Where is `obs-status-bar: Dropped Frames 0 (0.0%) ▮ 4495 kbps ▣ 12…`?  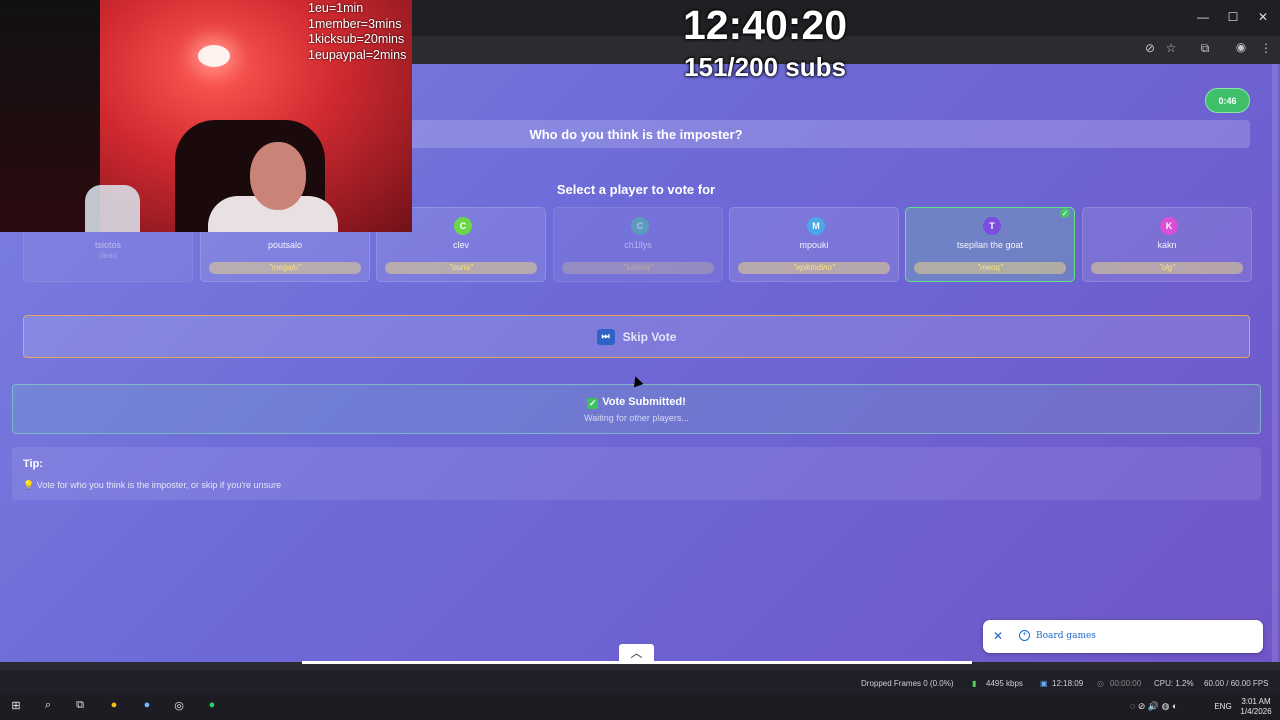 obs-status-bar: Dropped Frames 0 (0.0%) ▮ 4495 kbps ▣ 12… is located at coordinates (640, 682).